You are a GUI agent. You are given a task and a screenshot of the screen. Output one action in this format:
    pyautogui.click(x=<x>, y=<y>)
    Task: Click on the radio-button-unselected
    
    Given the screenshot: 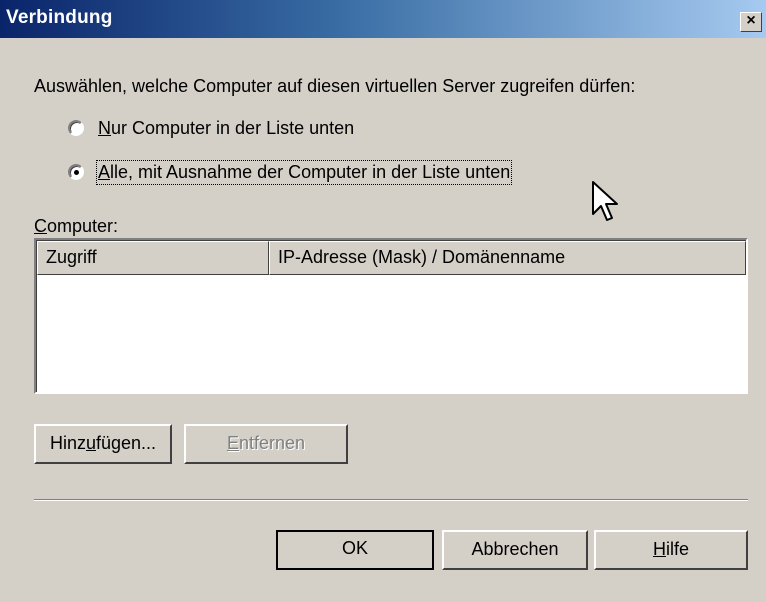 What is the action you would take?
    pyautogui.click(x=76, y=128)
    